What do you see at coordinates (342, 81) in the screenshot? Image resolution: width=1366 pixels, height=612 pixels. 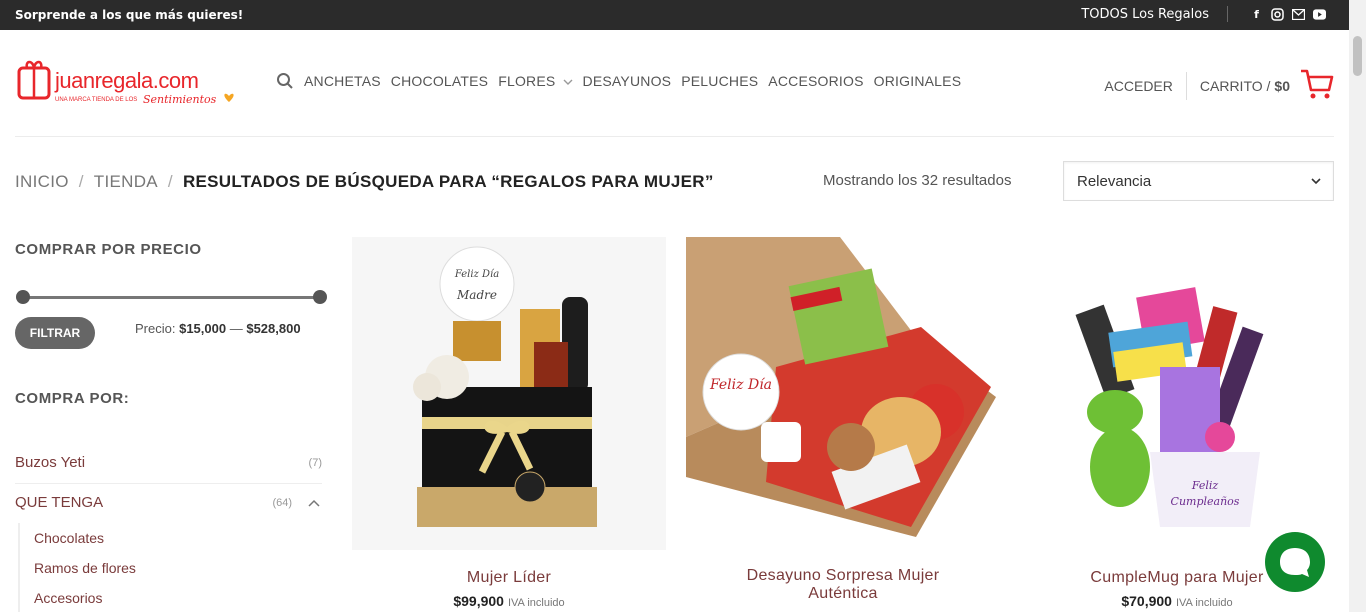 I see `nav-anchetas: ANCHETAS` at bounding box center [342, 81].